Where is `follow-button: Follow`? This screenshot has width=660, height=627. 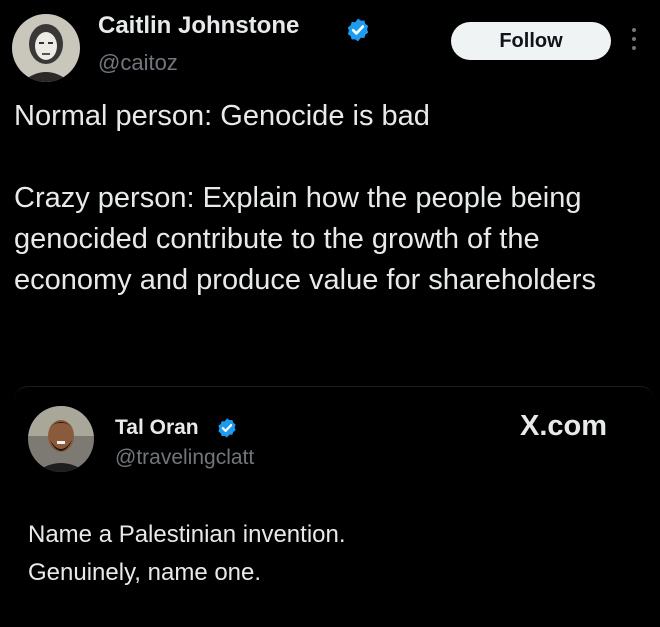 follow-button: Follow is located at coordinates (531, 41).